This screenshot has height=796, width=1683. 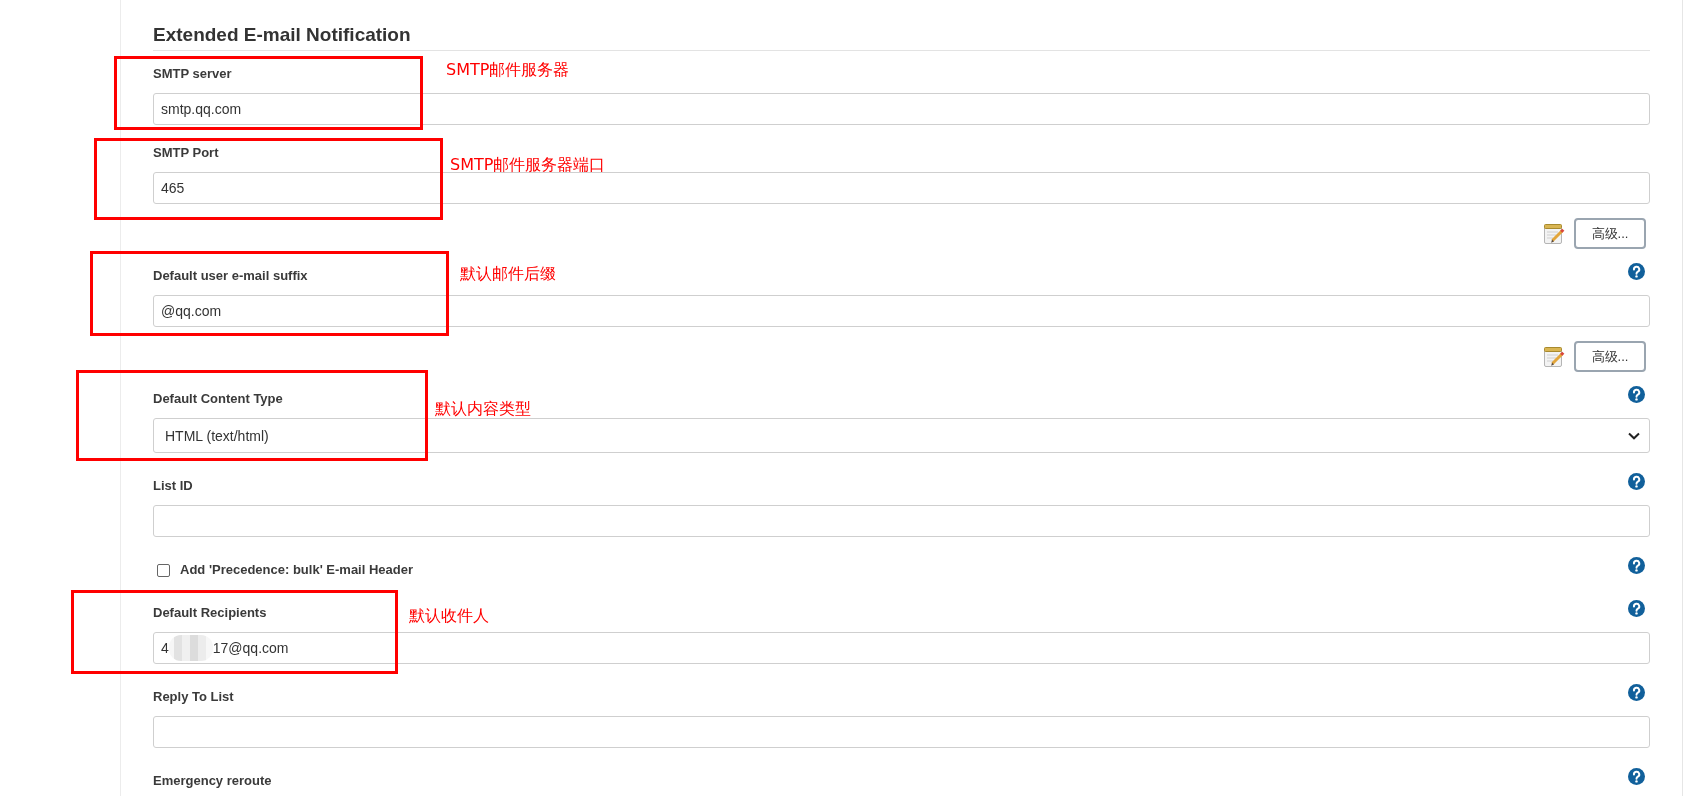 I want to click on blurred-redaction, so click(x=190, y=648).